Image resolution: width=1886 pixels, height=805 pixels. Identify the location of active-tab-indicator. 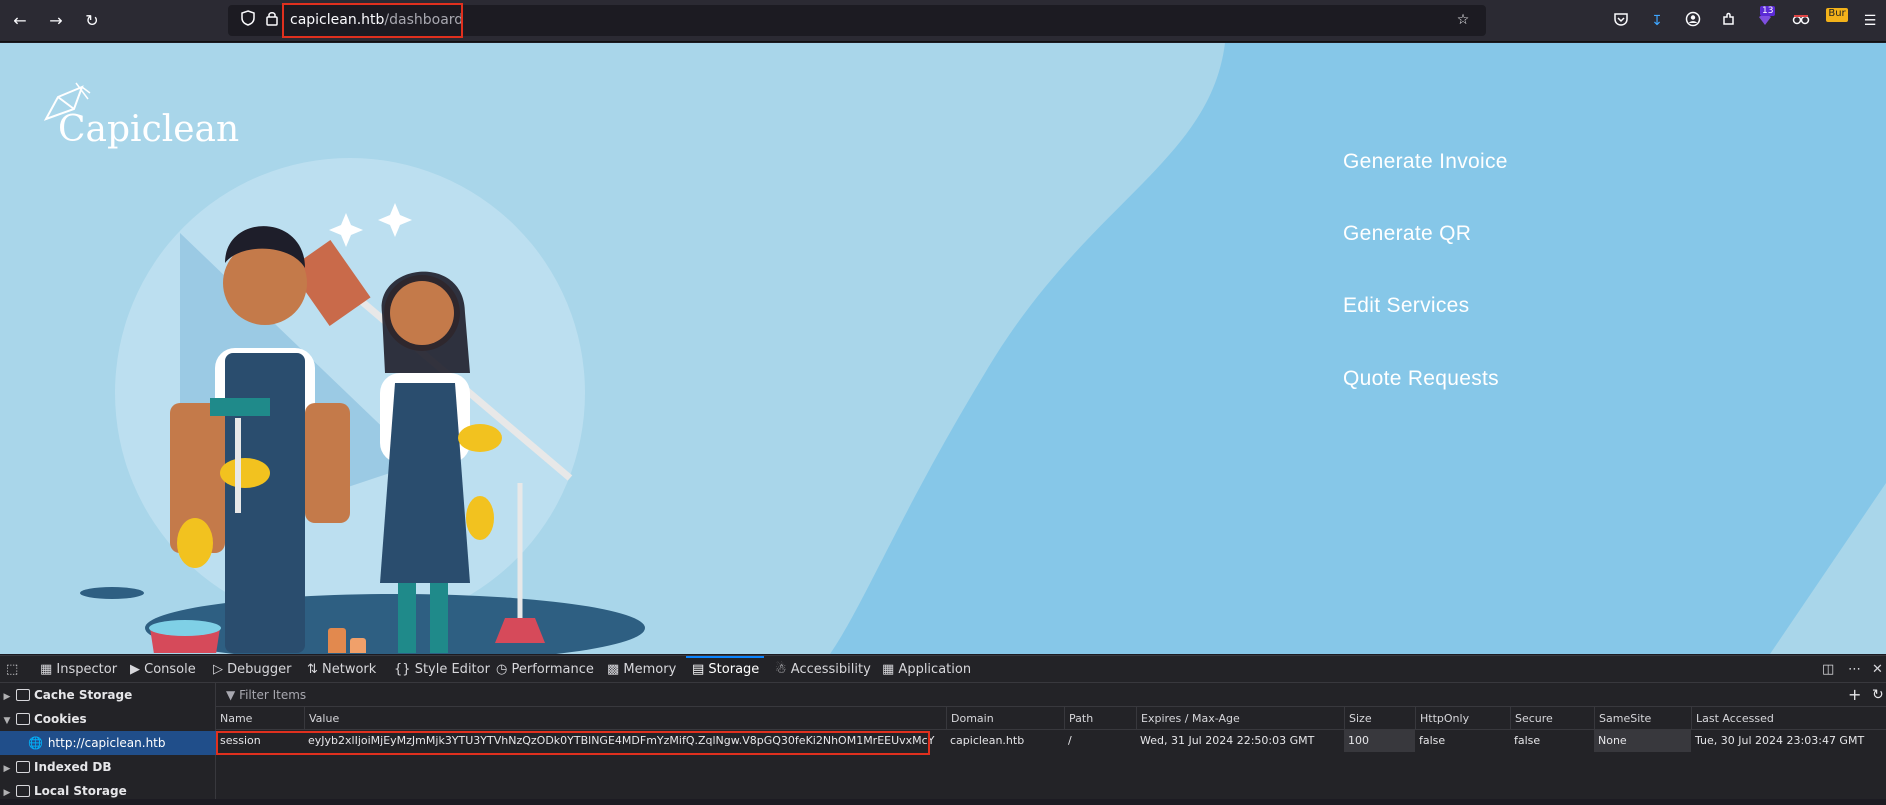
(725, 657).